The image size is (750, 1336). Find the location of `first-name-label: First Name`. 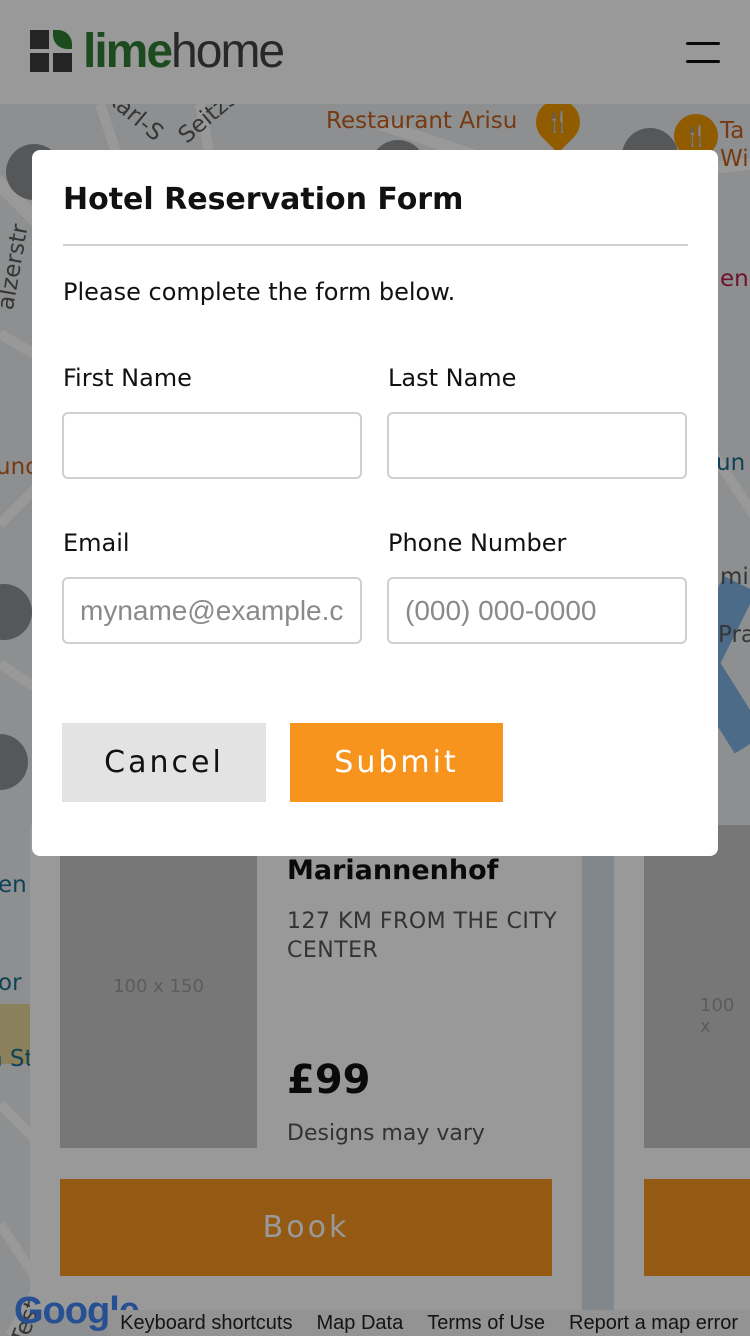

first-name-label: First Name is located at coordinates (127, 378).